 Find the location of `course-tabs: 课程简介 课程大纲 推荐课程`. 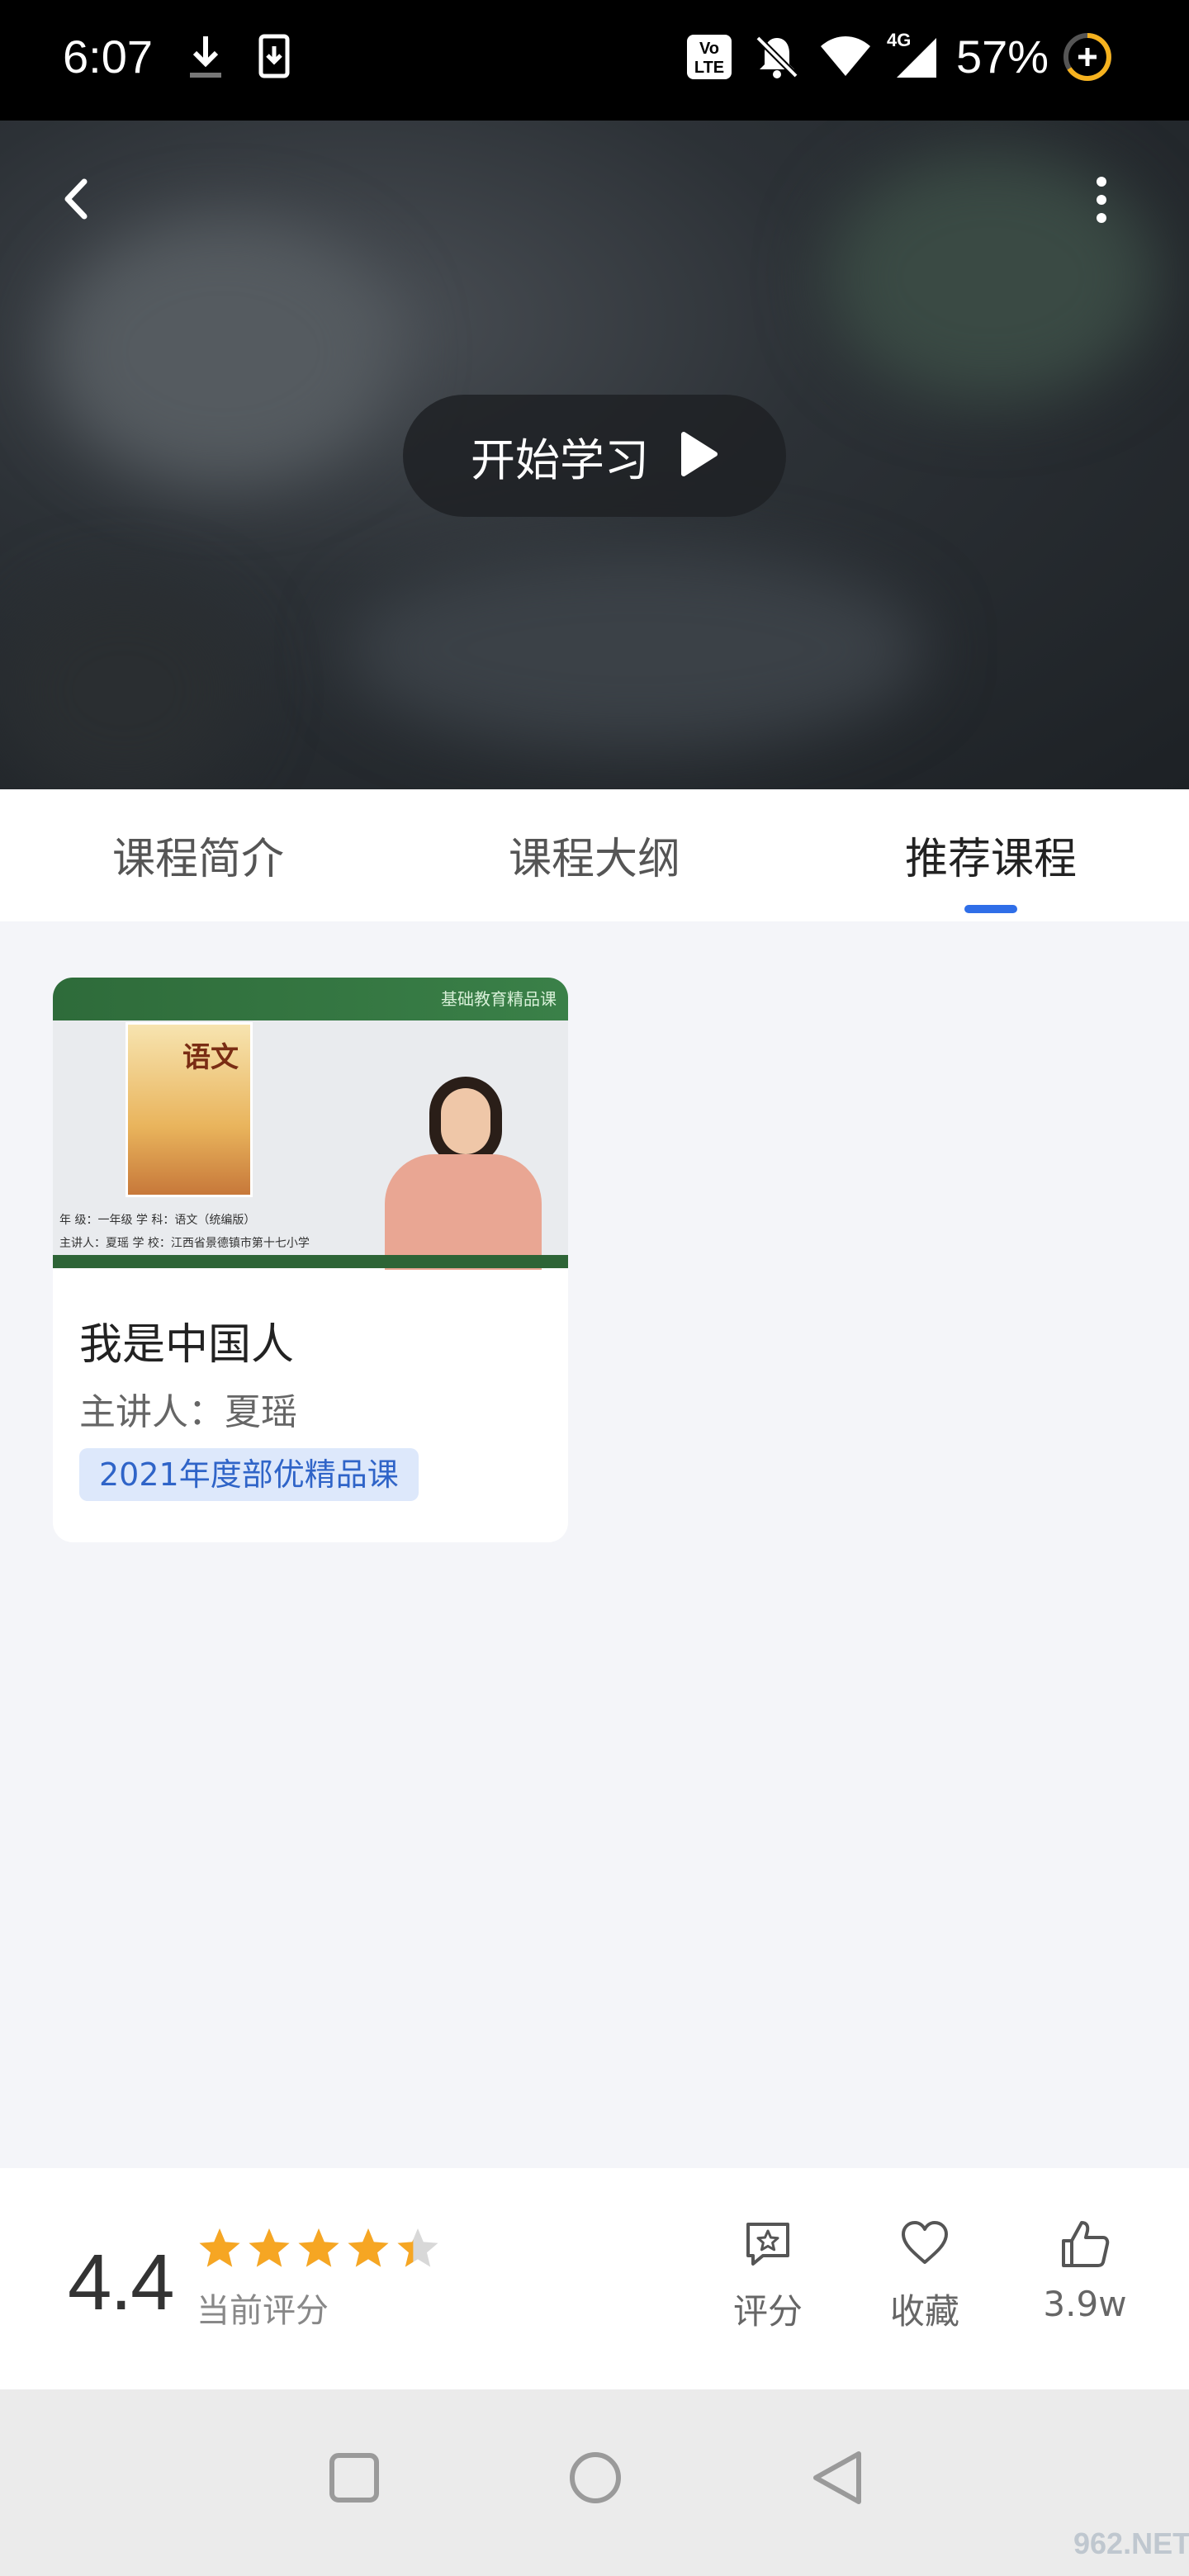

course-tabs: 课程简介 课程大纲 推荐课程 is located at coordinates (594, 855).